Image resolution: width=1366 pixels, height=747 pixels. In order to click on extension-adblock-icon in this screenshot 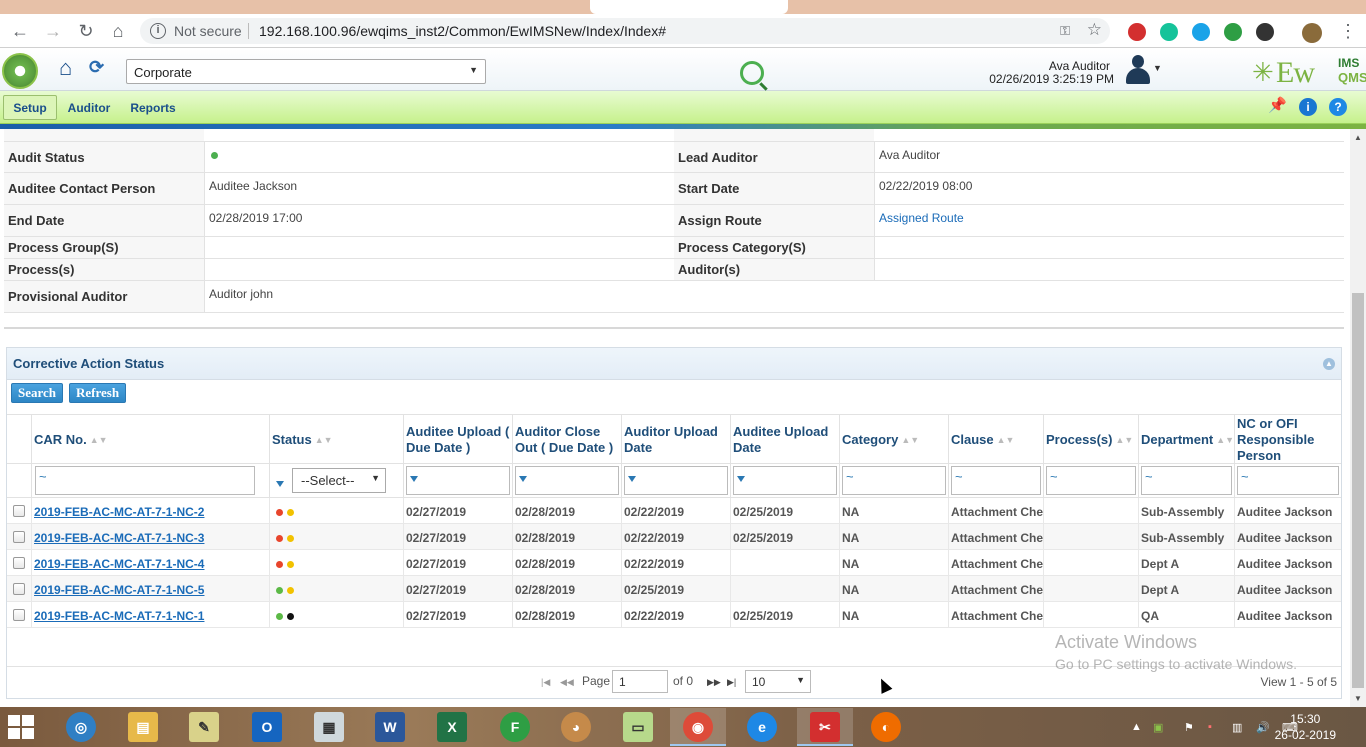, I will do `click(1137, 32)`.